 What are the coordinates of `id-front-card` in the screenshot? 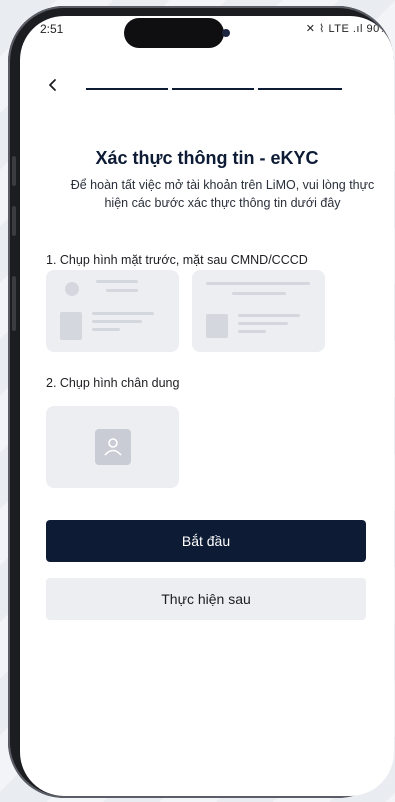 It's located at (112, 311).